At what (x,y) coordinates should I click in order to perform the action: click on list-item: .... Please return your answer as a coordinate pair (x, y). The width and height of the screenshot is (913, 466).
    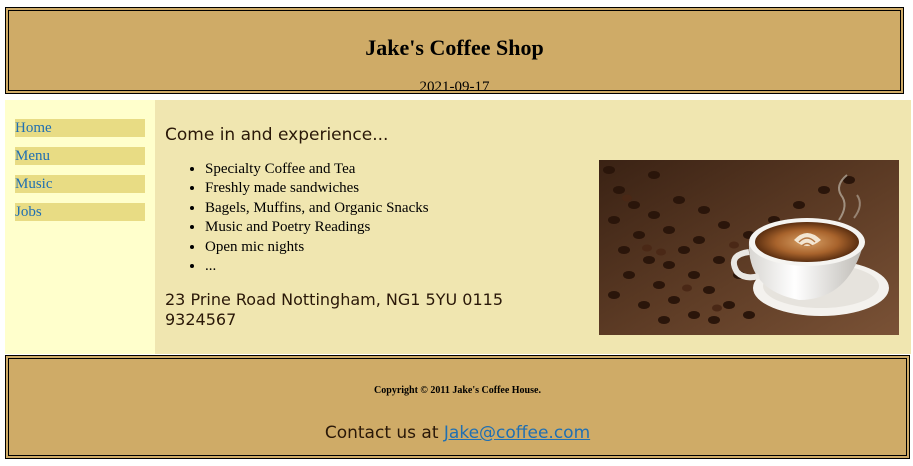
    Looking at the image, I should click on (317, 266).